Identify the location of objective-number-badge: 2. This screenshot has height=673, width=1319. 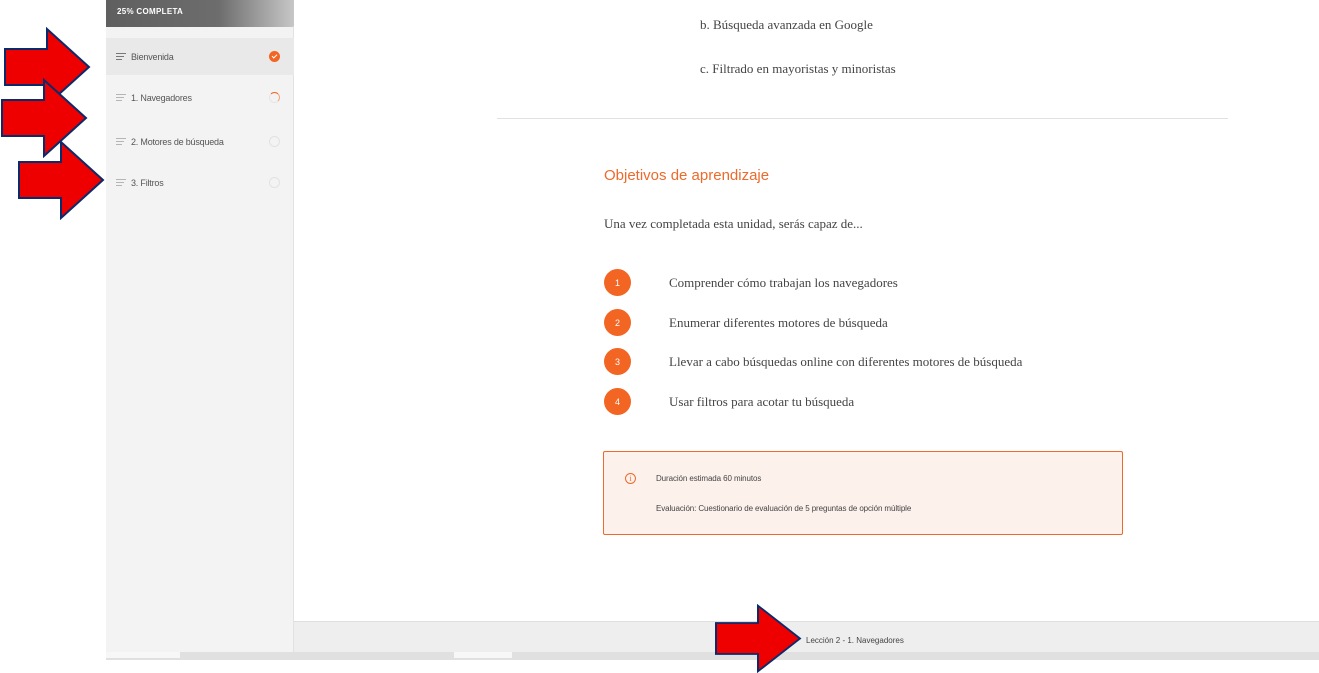
(617, 322).